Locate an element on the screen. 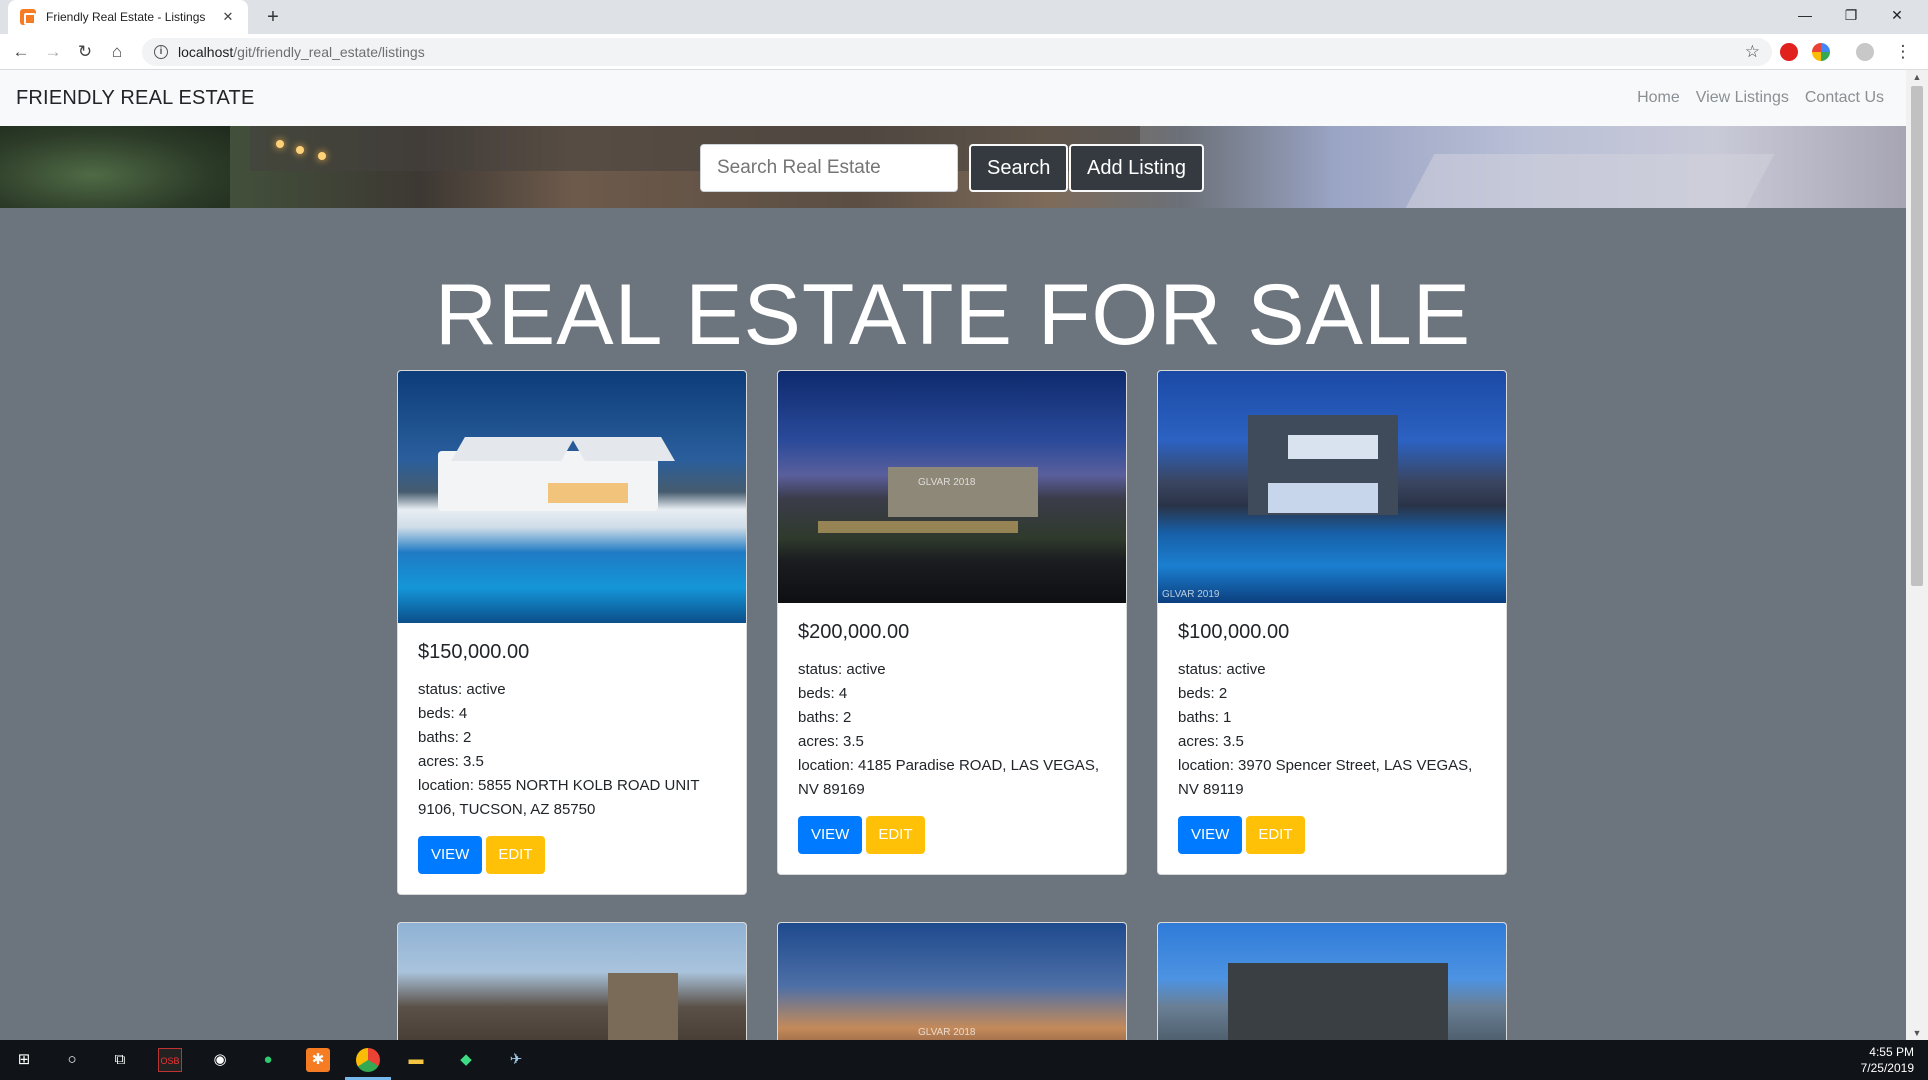  tab-close-icon: ✕ is located at coordinates (228, 17).